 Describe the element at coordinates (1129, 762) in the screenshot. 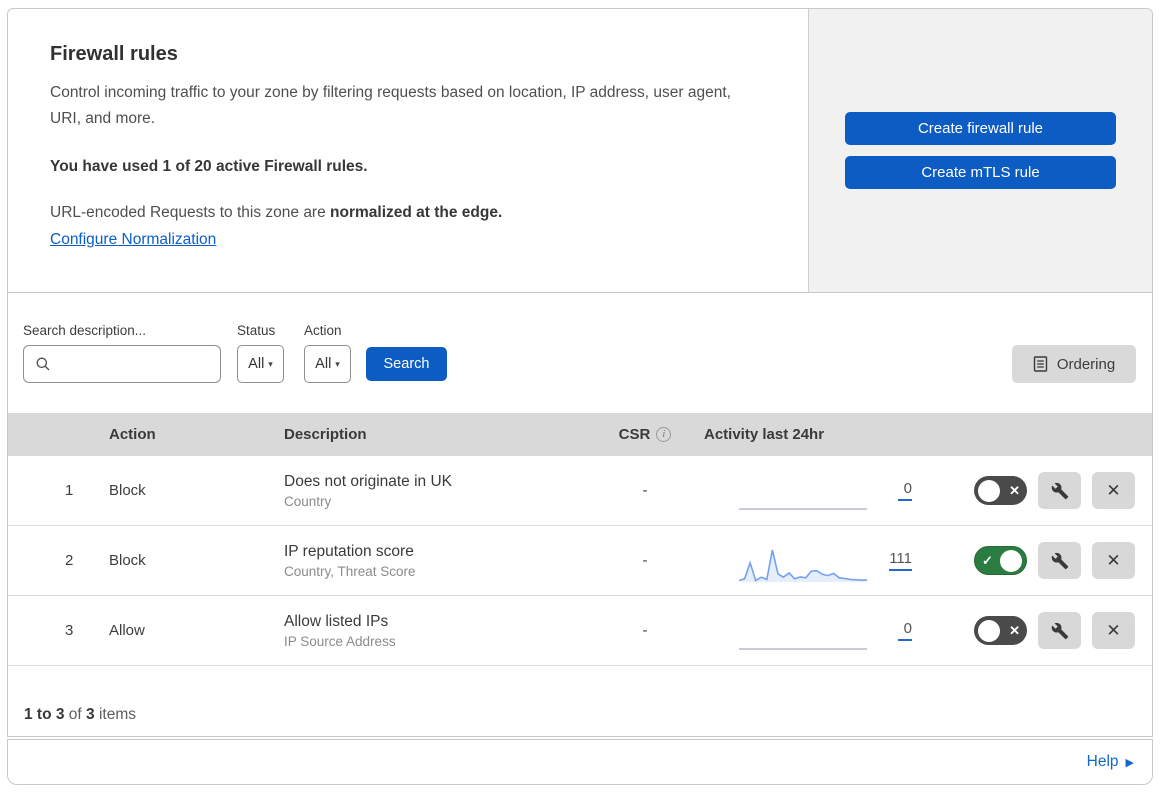

I see `help-arrow-icon: ▶` at that location.